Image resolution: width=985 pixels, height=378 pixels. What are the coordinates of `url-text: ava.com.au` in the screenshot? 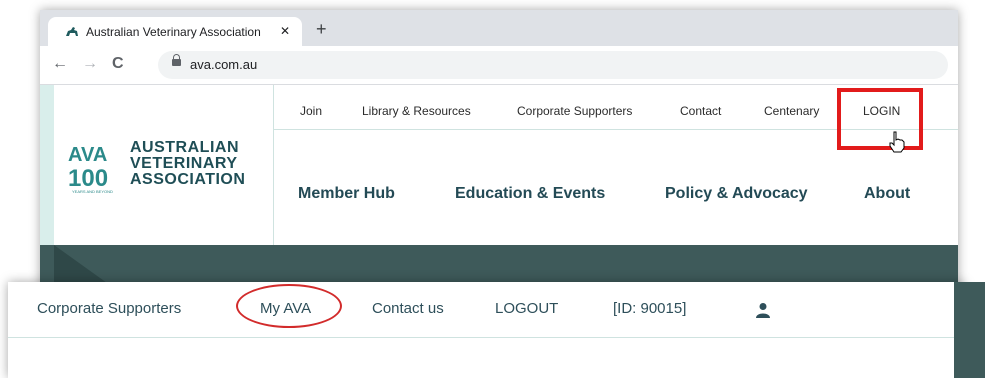 It's located at (224, 64).